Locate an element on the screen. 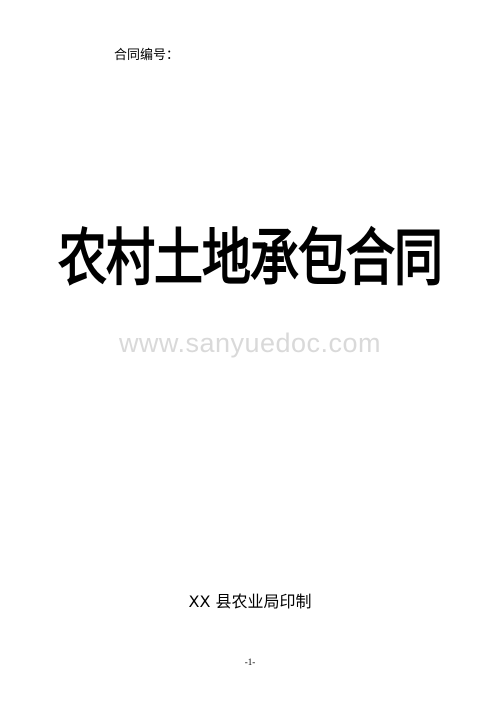 The width and height of the screenshot is (500, 708). watermark-text: www.sanyuedoc.com is located at coordinates (250, 343).